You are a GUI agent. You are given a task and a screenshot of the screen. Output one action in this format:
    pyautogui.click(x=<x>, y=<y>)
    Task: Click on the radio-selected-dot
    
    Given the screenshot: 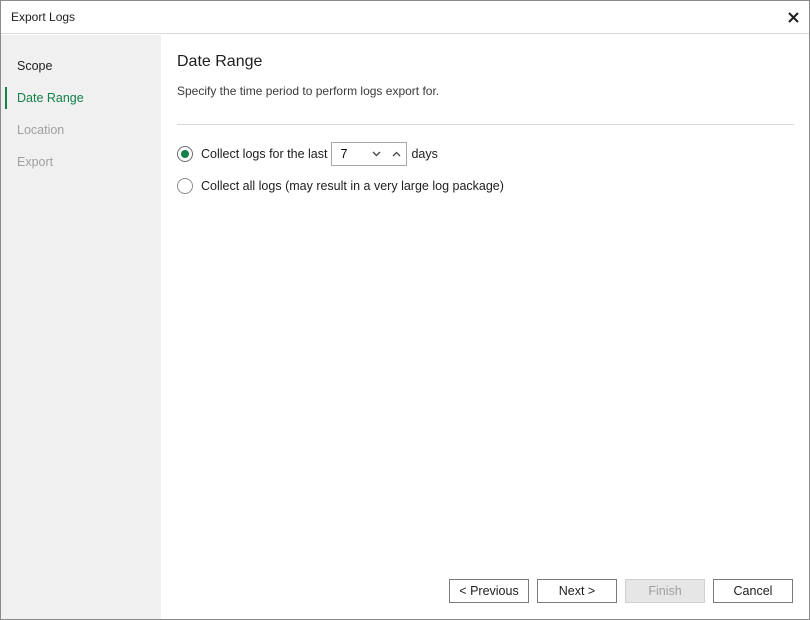 What is the action you would take?
    pyautogui.click(x=185, y=154)
    